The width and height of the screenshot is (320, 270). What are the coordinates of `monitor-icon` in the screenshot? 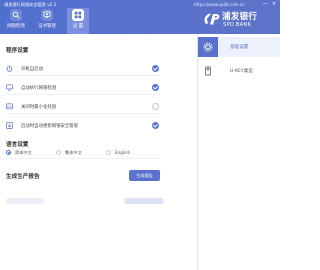 It's located at (9, 87).